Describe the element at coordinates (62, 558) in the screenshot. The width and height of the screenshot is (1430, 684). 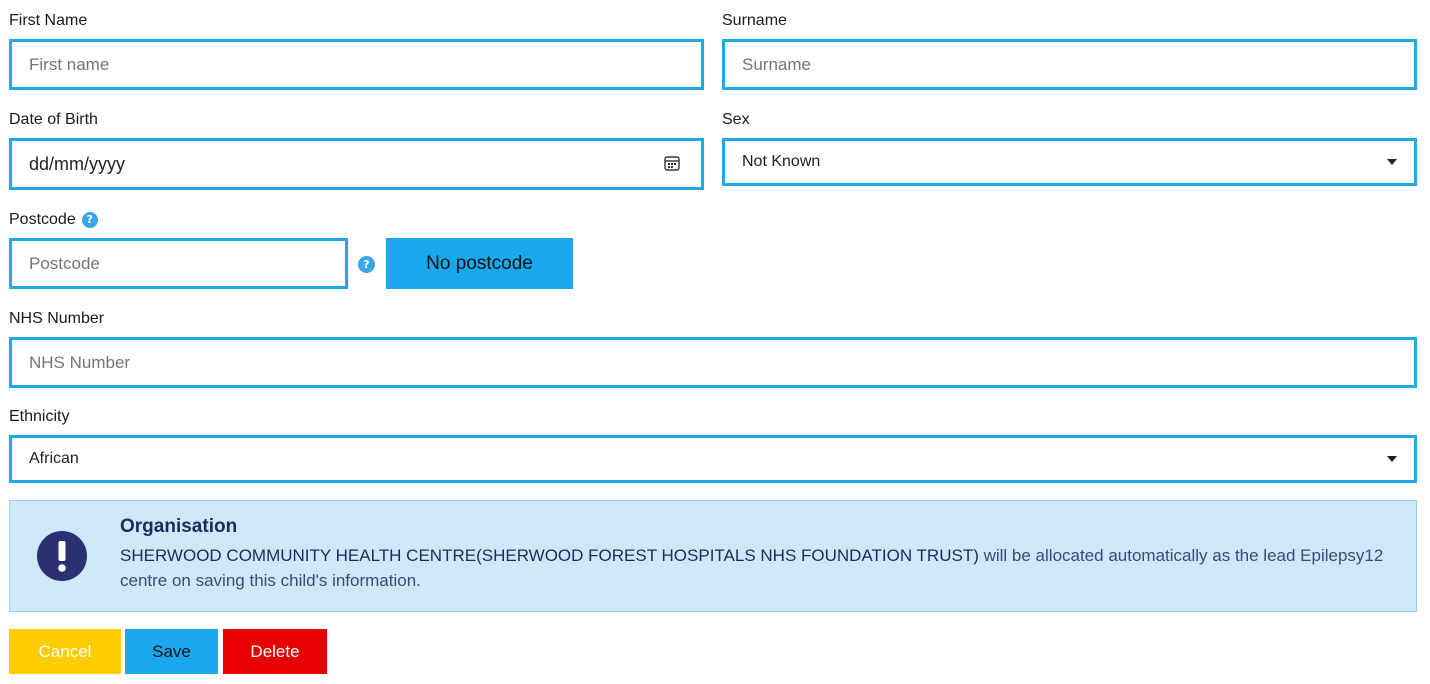
I see `exclamation-circle-icon` at that location.